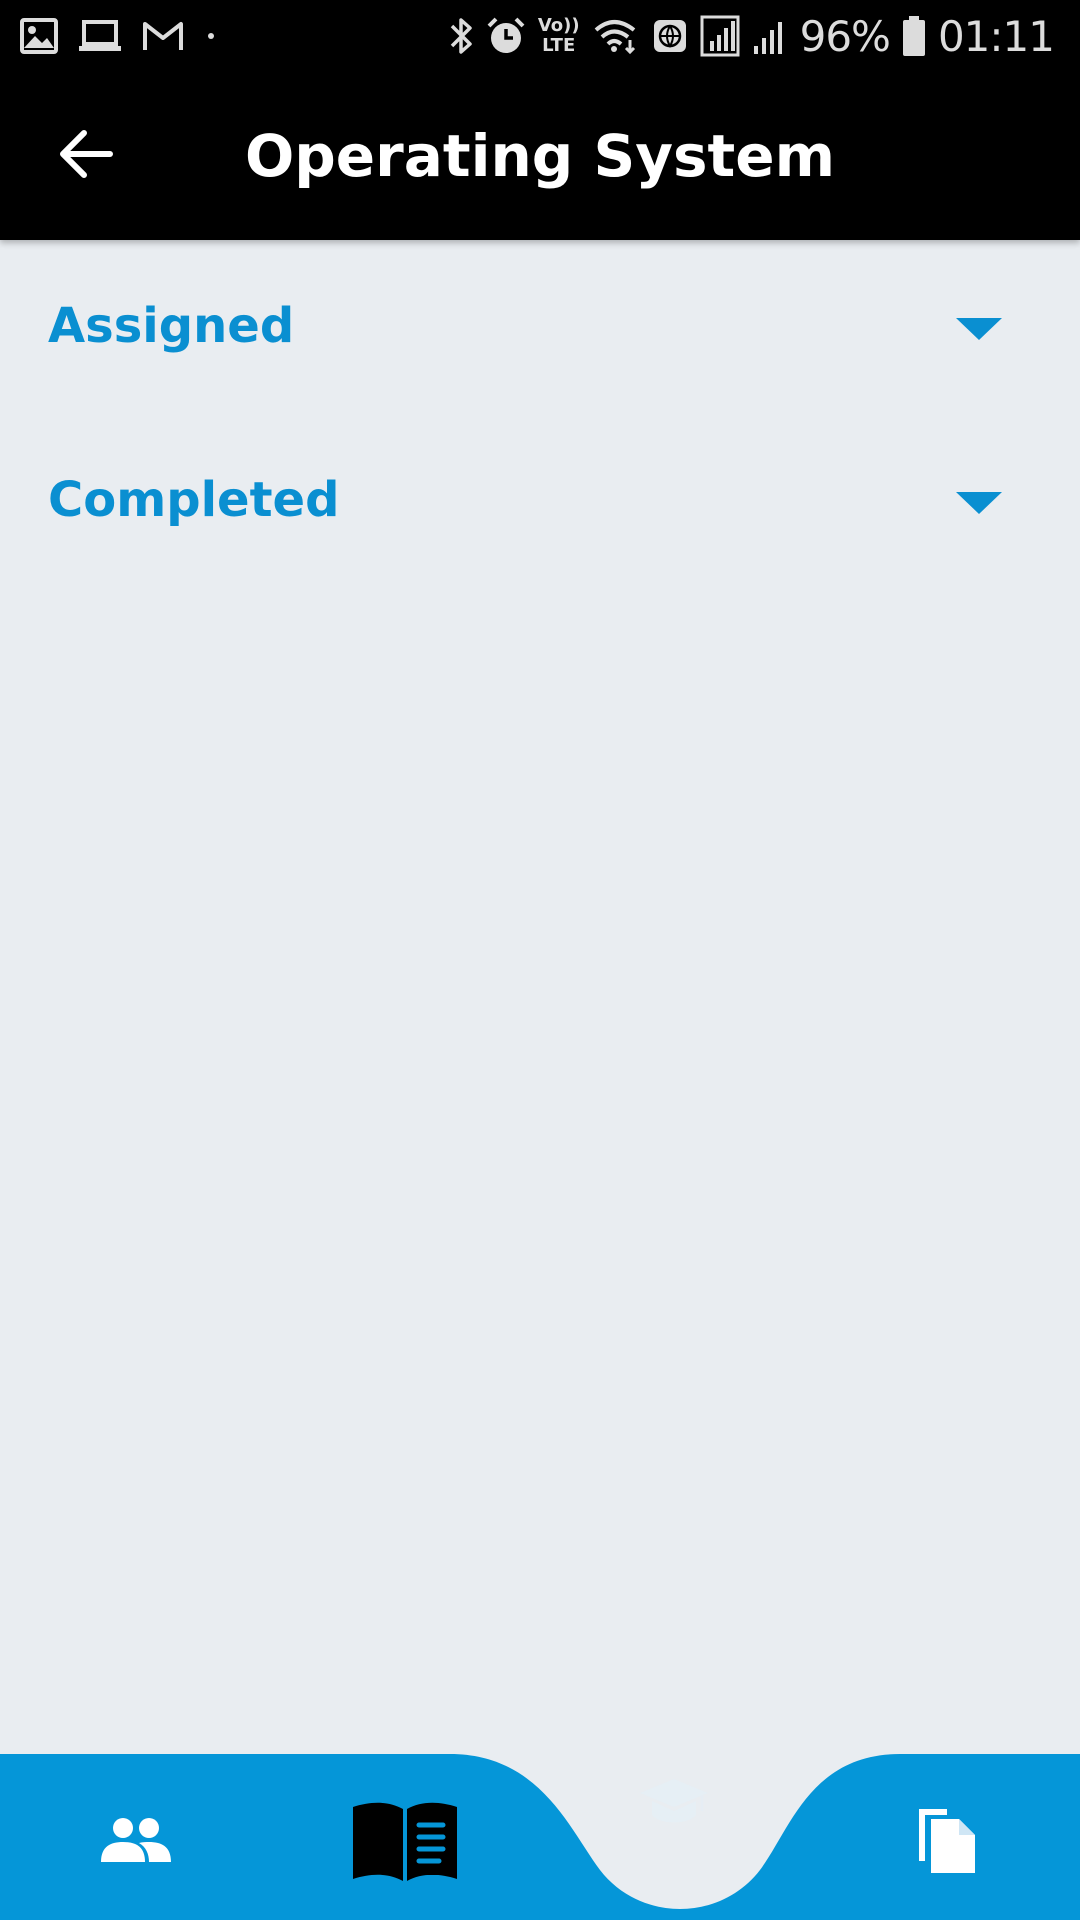 This screenshot has width=1080, height=1920. What do you see at coordinates (163, 36) in the screenshot?
I see `gmail-icon` at bounding box center [163, 36].